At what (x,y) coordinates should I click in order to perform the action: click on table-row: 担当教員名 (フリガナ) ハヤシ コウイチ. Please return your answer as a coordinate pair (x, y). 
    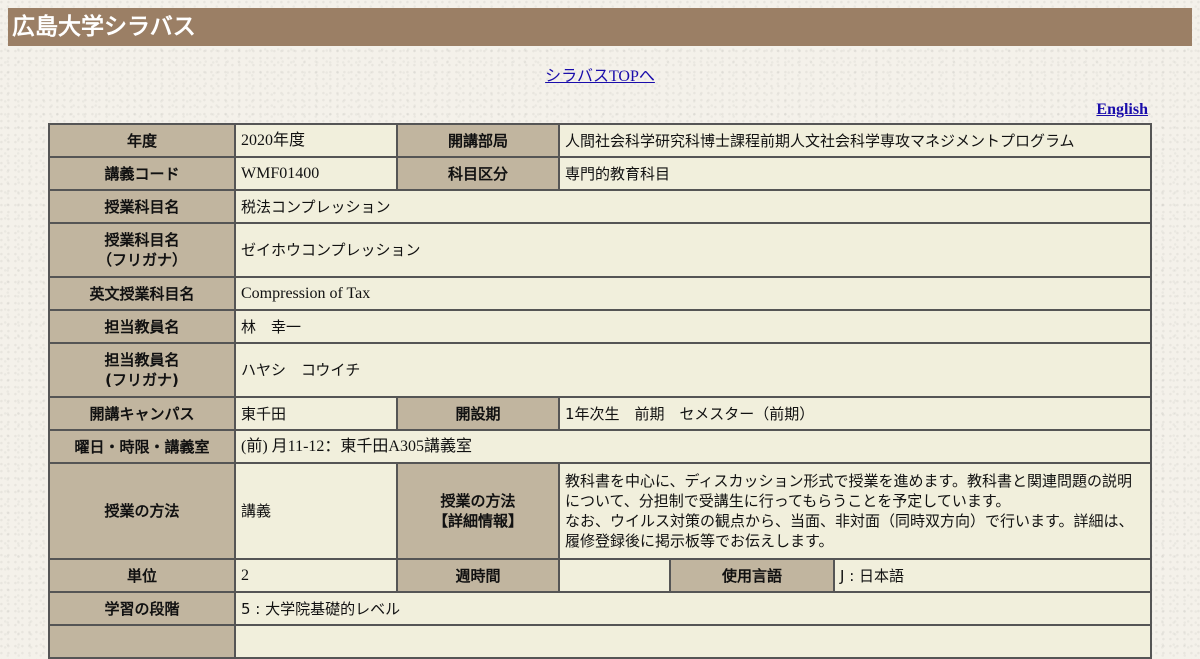
    Looking at the image, I should click on (600, 370).